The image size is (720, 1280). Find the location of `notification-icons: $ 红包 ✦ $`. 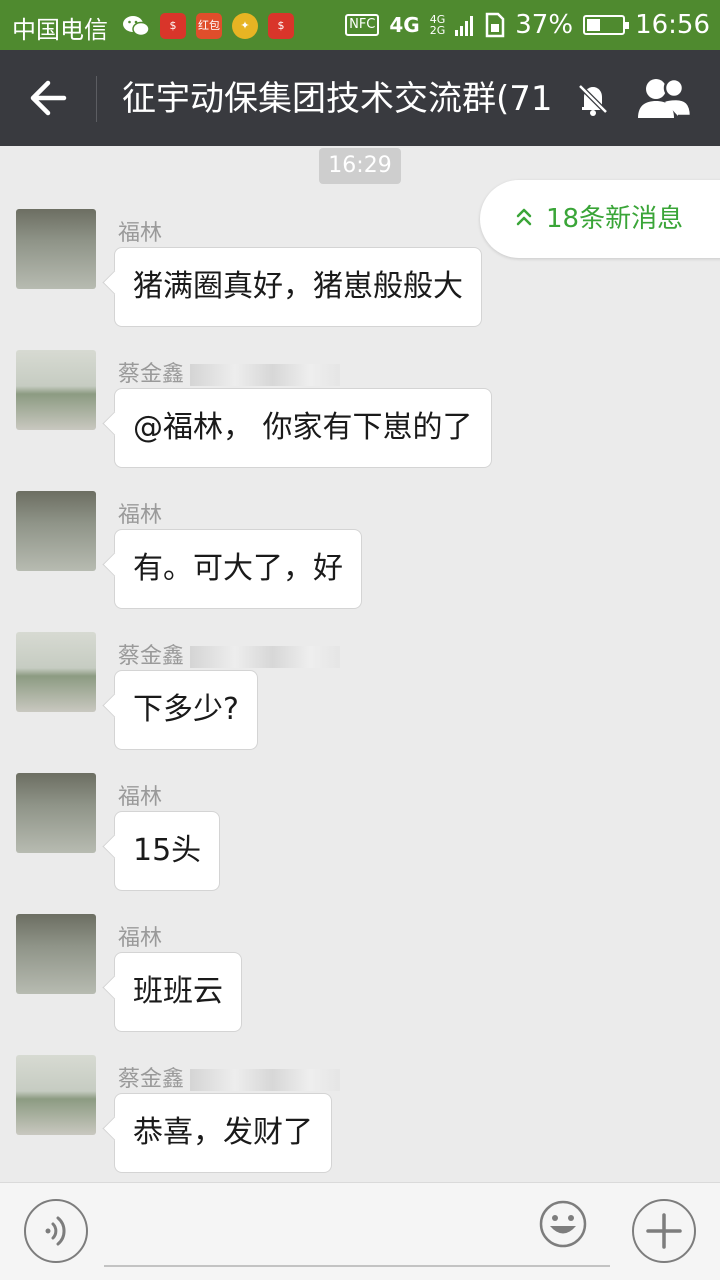

notification-icons: $ 红包 ✦ $ is located at coordinates (208, 26).